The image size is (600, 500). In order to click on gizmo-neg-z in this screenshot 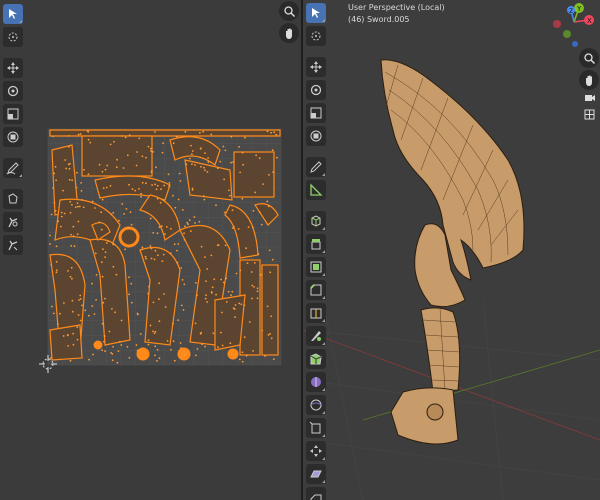, I will do `click(575, 44)`.